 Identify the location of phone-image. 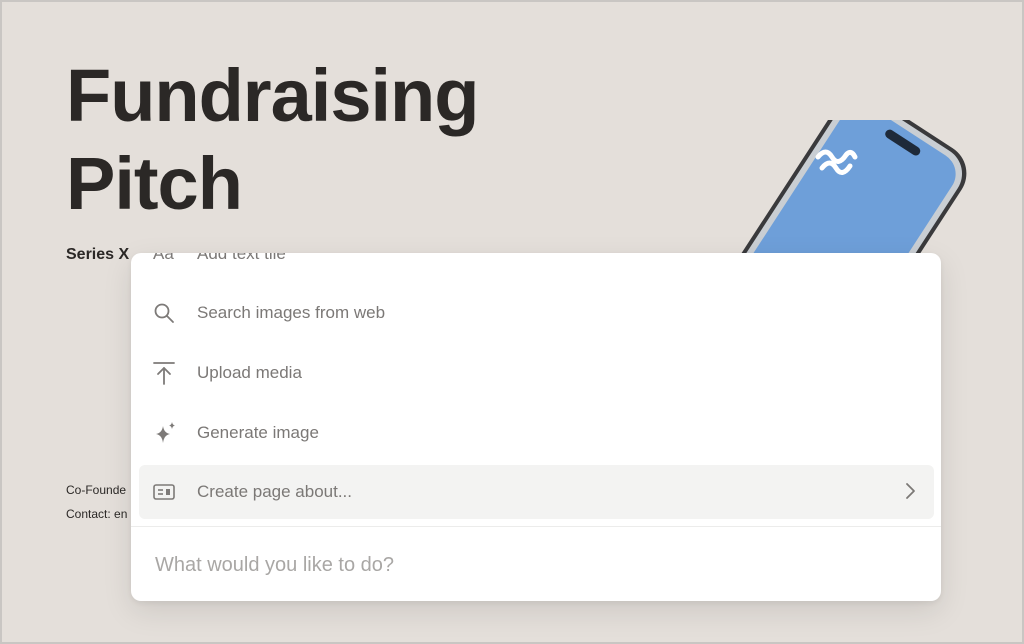
(833, 190).